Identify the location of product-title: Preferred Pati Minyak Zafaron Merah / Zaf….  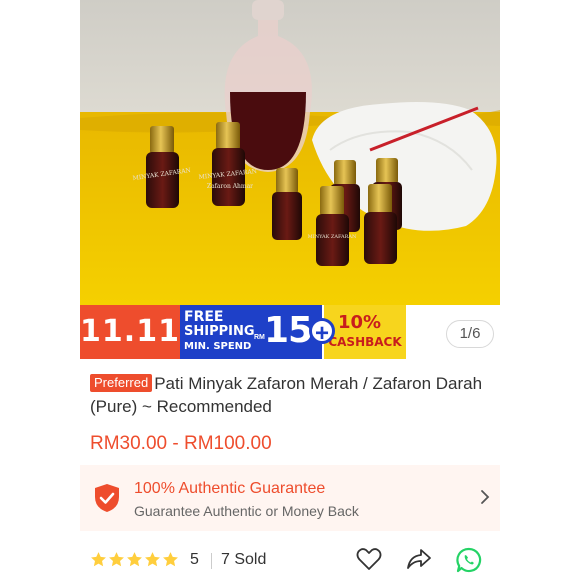
(290, 395).